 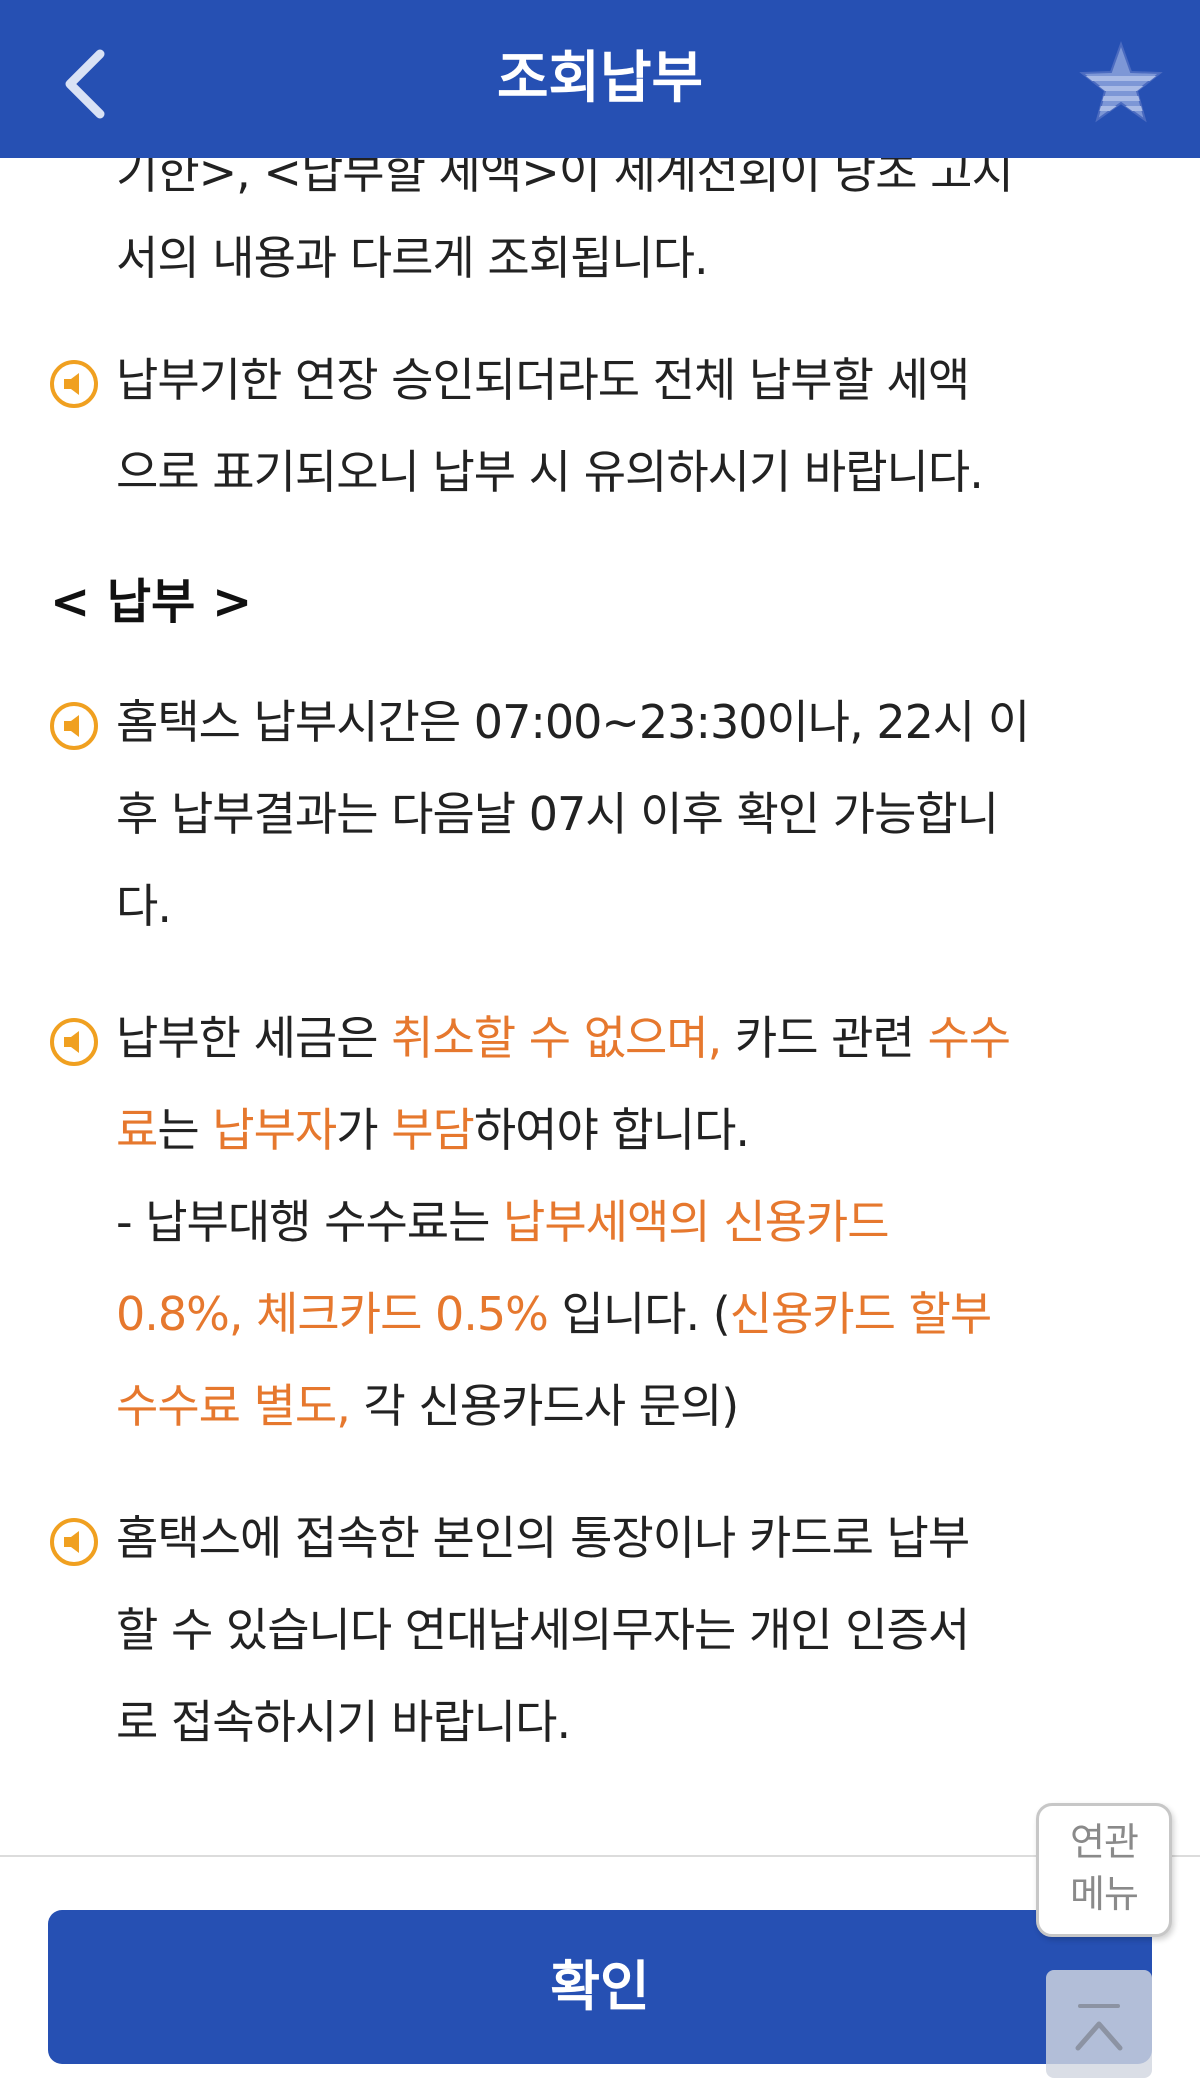 I want to click on text-line: 홈택스에 접속한 본인의 통장이나 카드로 납부, so click(x=543, y=1538).